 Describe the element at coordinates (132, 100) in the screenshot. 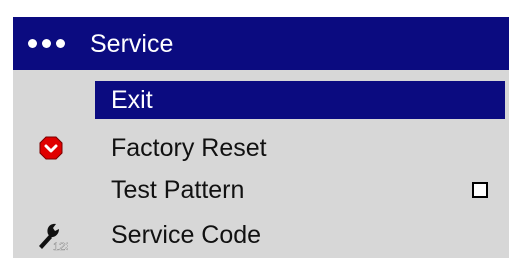

I see `menu-item-label: Exit` at that location.